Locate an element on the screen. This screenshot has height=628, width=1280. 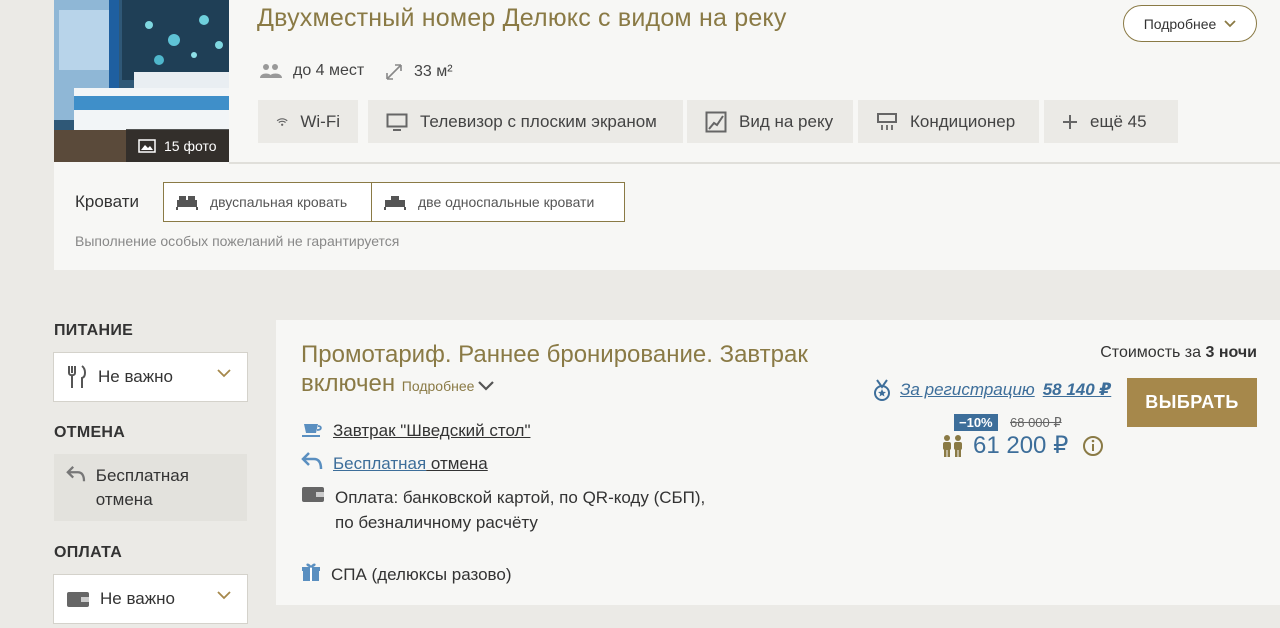
filter-cancel-value: Бесплатная отмена is located at coordinates (142, 487).